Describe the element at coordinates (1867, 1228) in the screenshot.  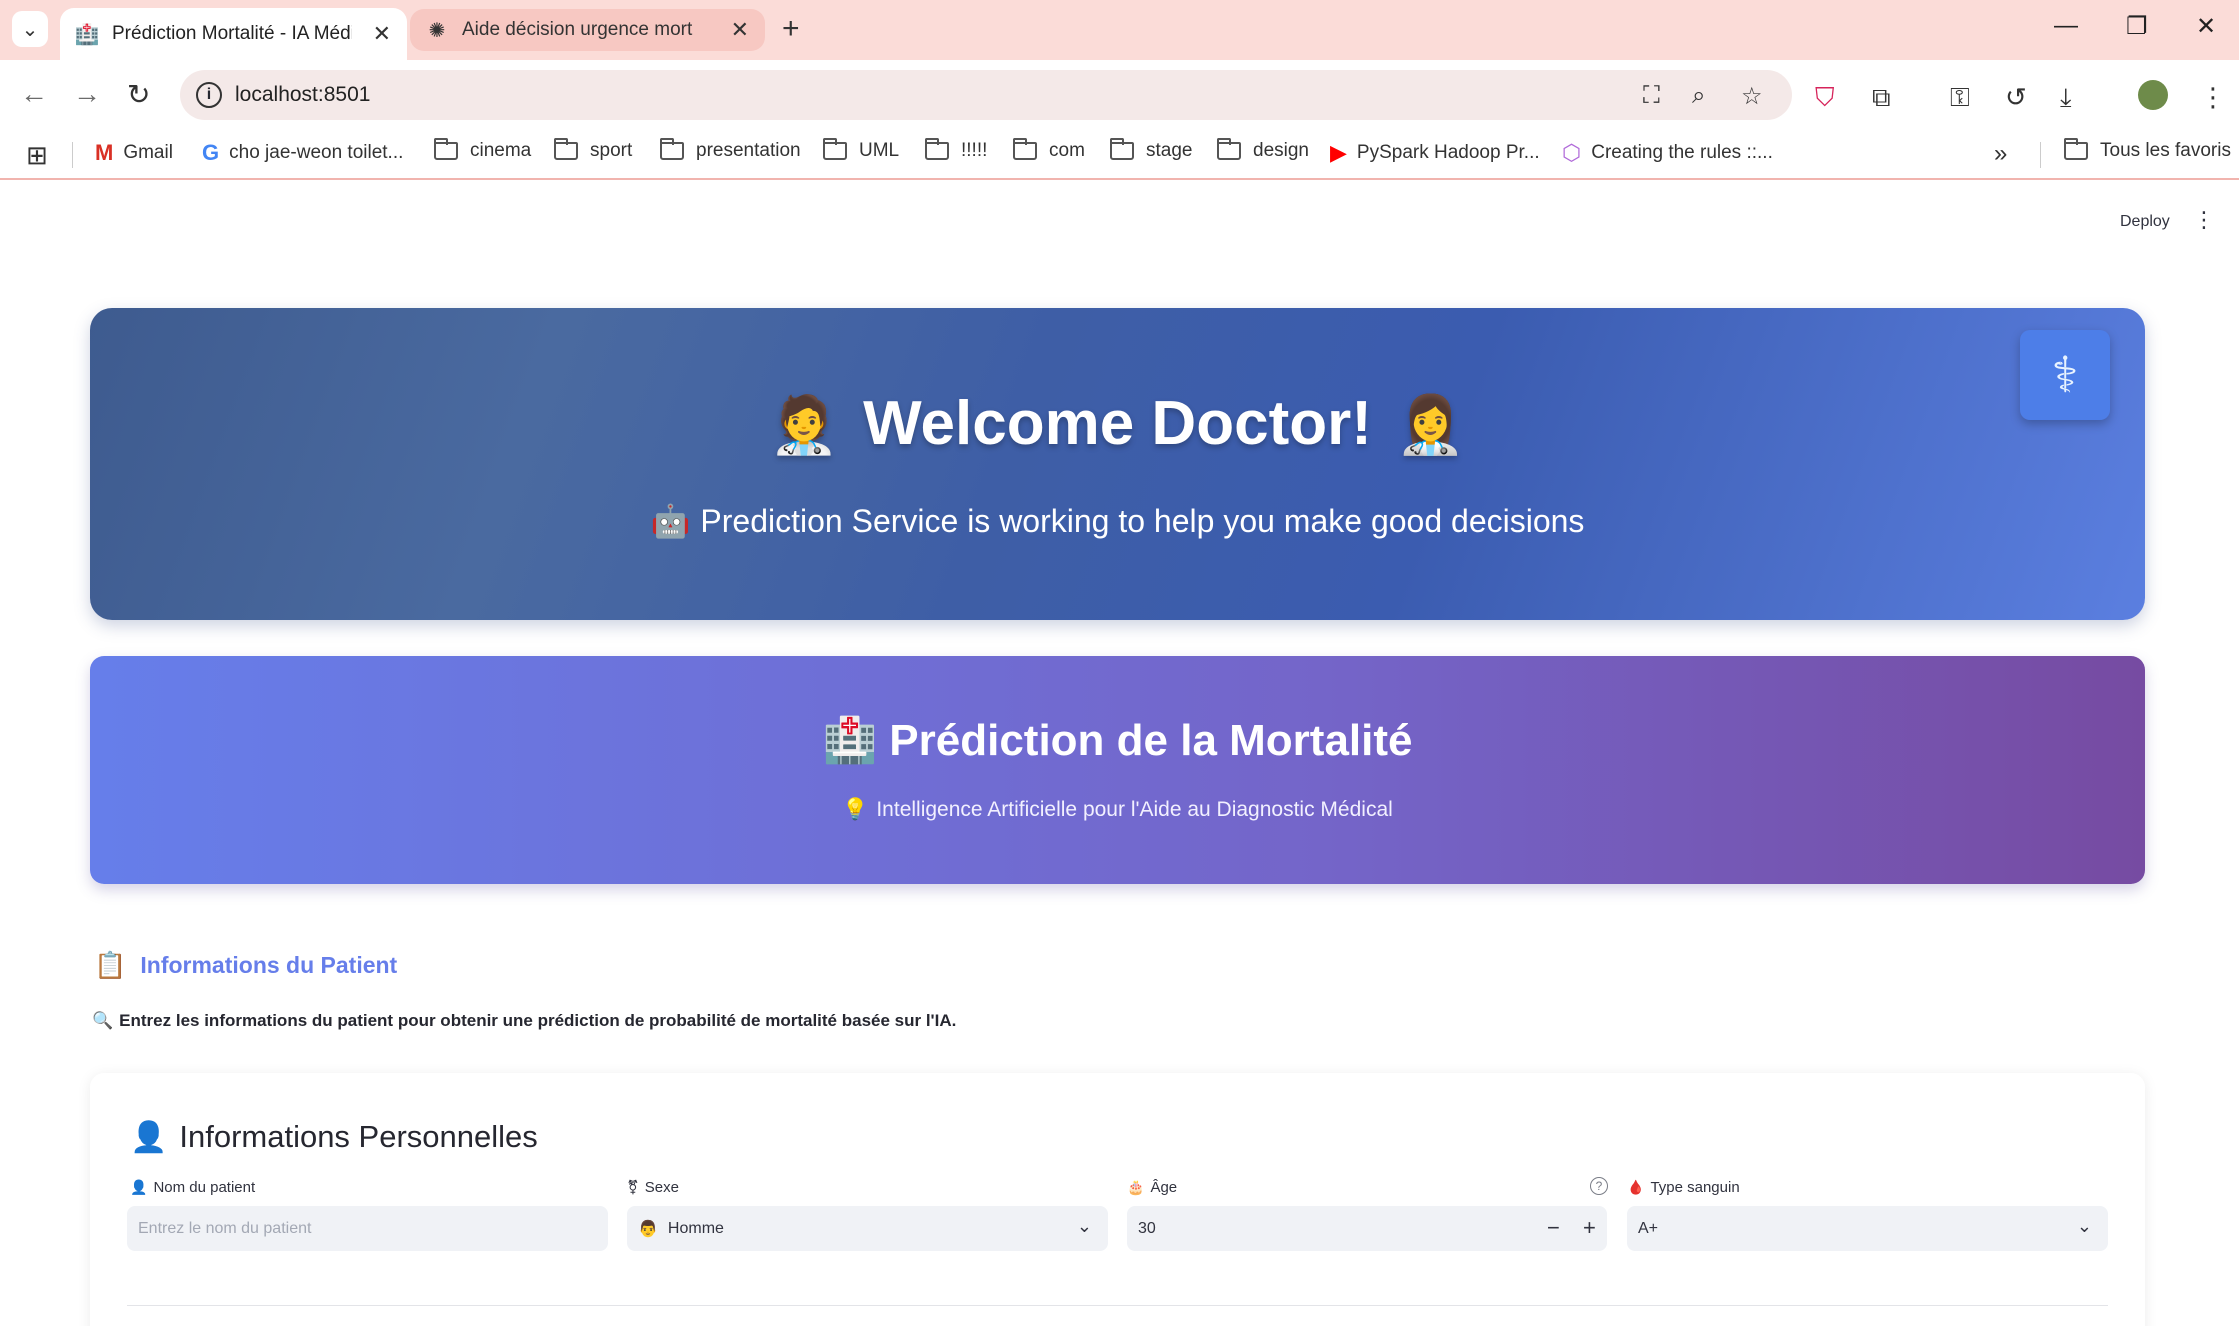
I see `blood-type-select: A+ ⌄` at that location.